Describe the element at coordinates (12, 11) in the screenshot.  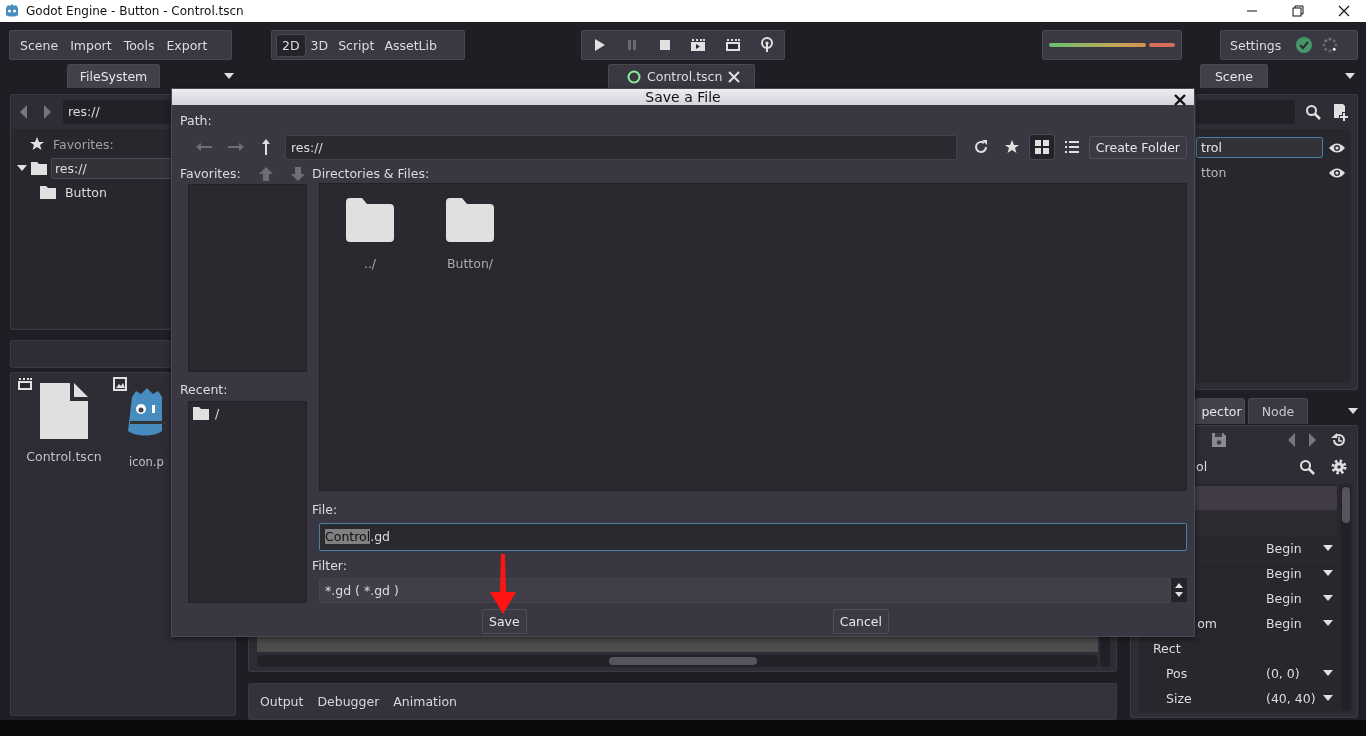
I see `robot-logo-icon` at that location.